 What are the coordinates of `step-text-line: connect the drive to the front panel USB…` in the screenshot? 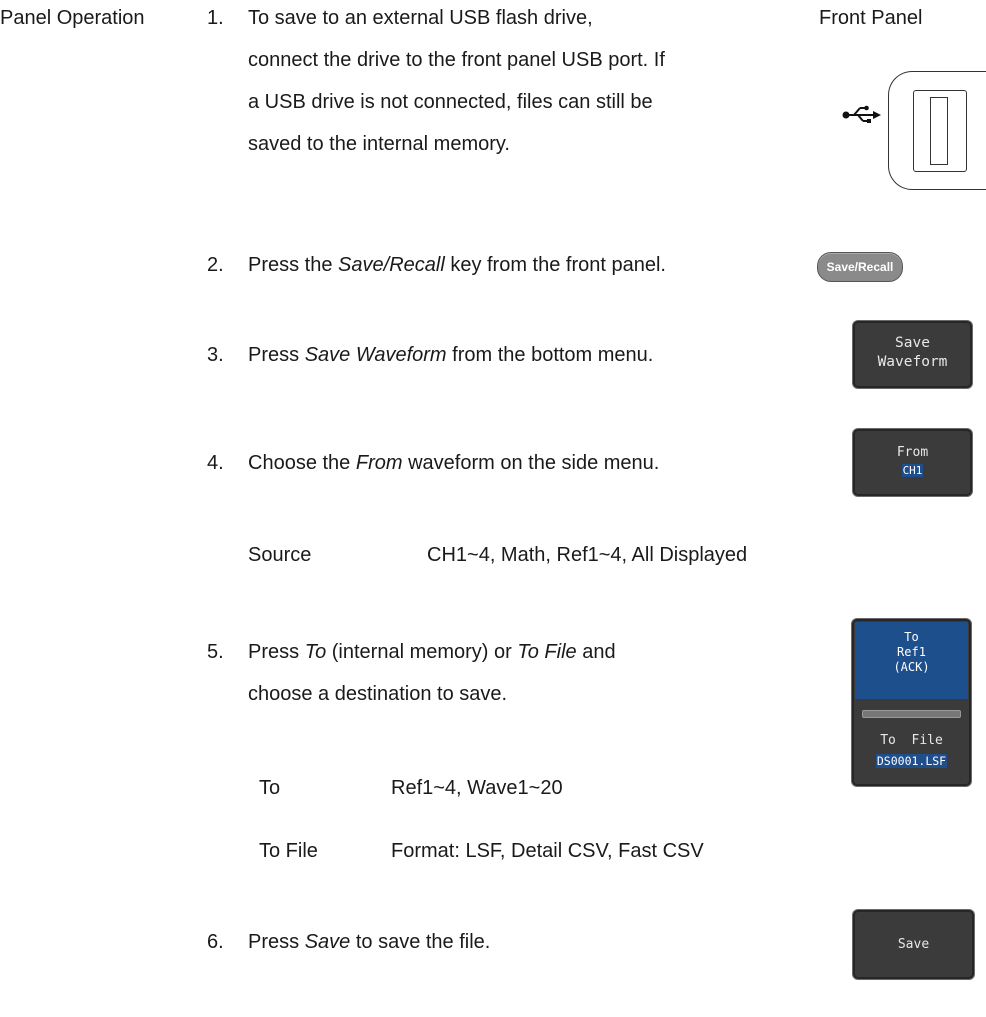 It's located at (456, 60).